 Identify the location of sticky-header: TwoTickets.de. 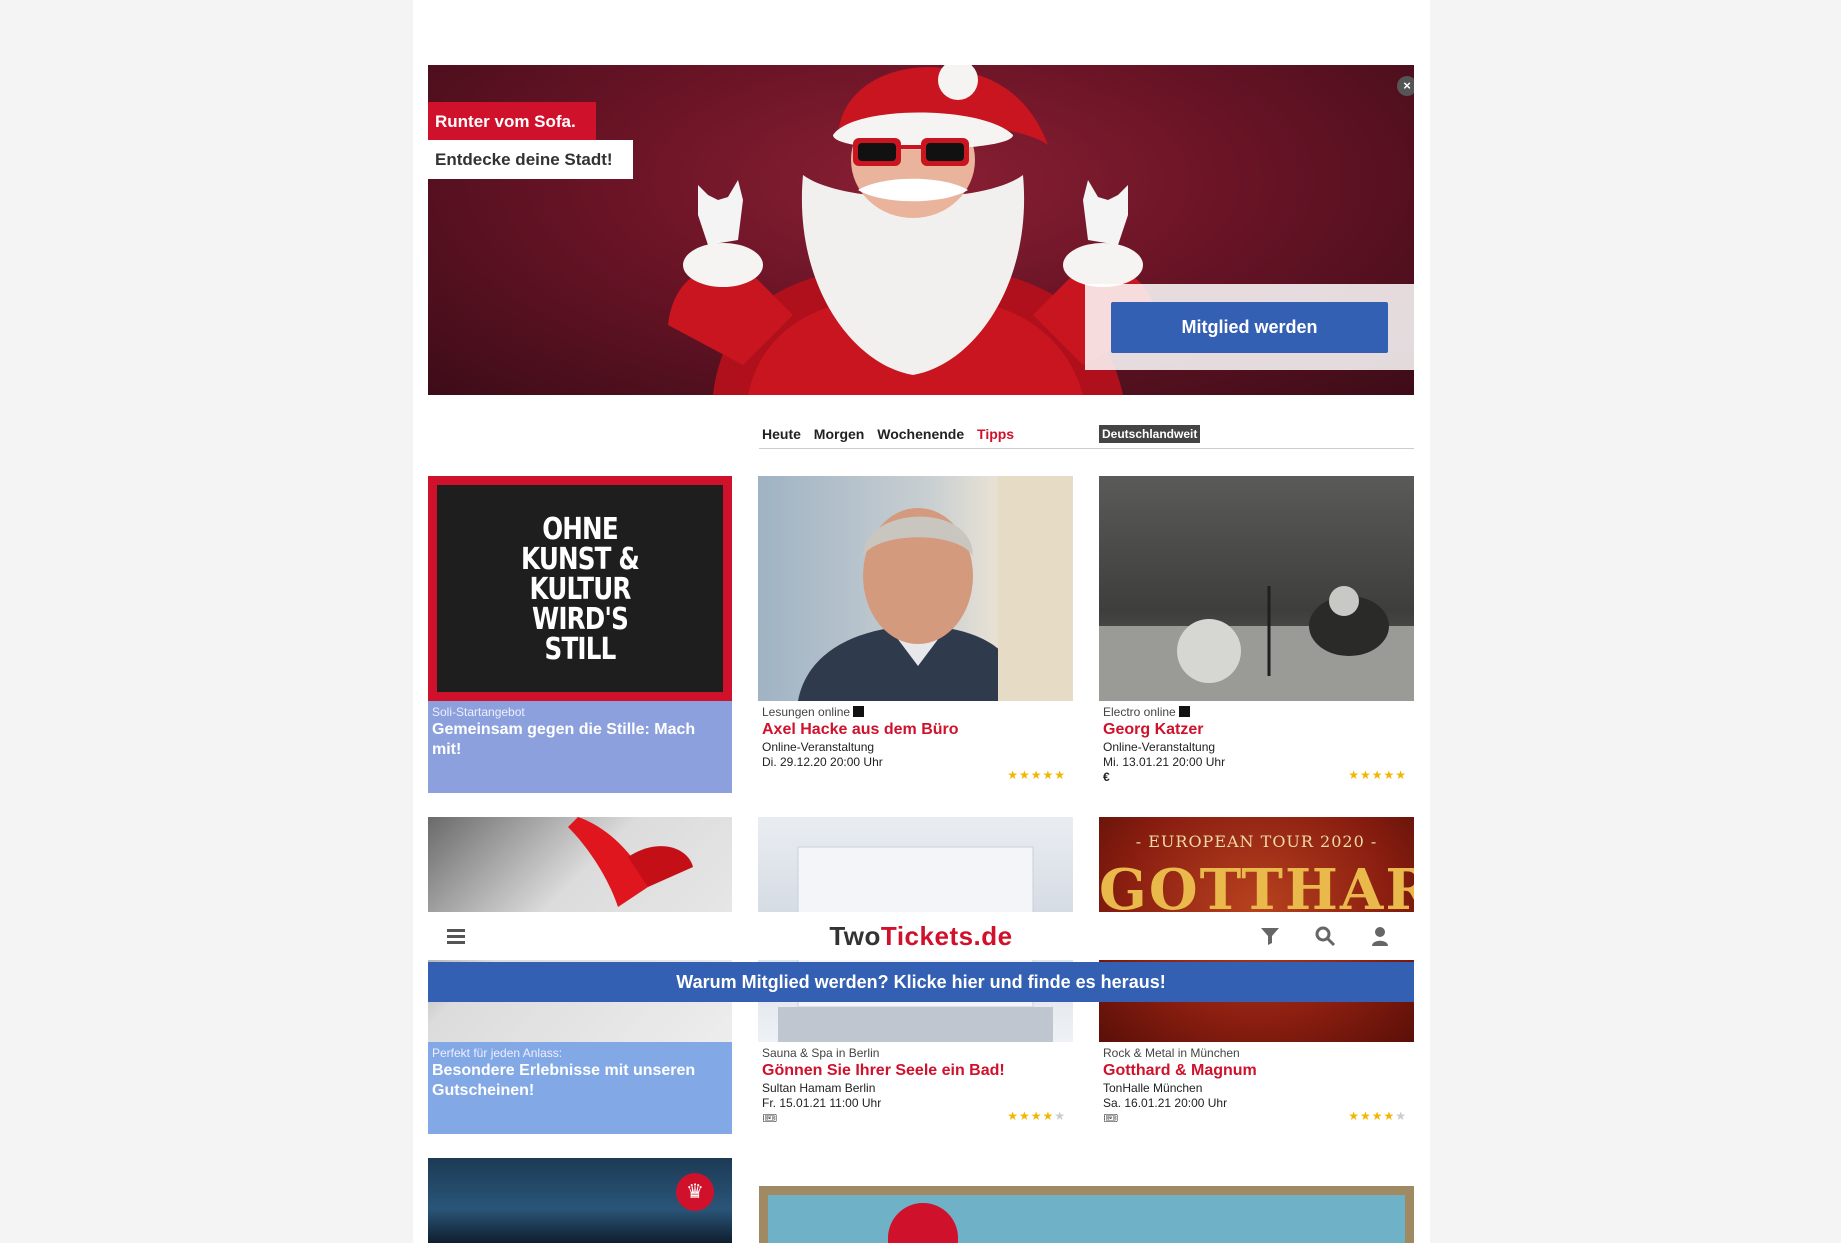
(921, 936).